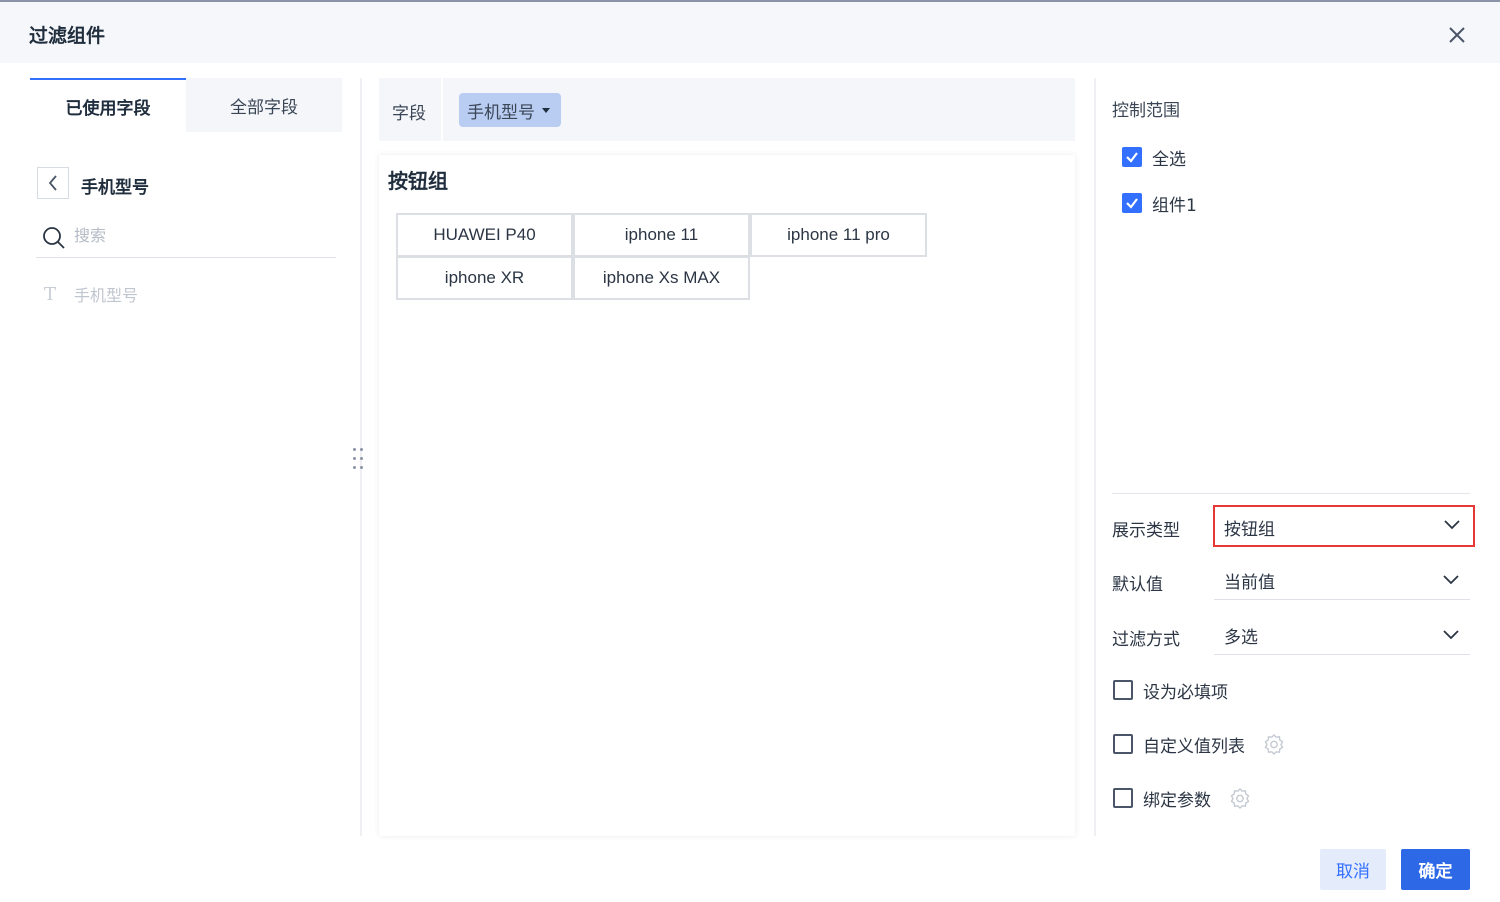 The width and height of the screenshot is (1500, 902). What do you see at coordinates (546, 110) in the screenshot?
I see `caret-down-icon` at bounding box center [546, 110].